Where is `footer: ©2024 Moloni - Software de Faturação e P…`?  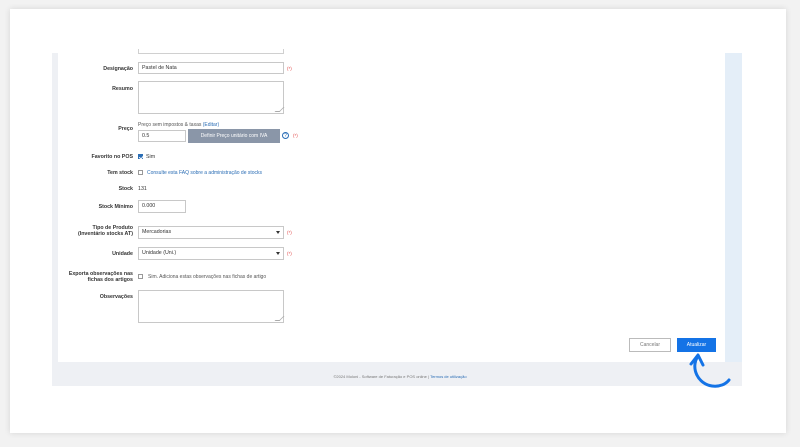
footer: ©2024 Moloni - Software de Faturação e P… is located at coordinates (400, 376).